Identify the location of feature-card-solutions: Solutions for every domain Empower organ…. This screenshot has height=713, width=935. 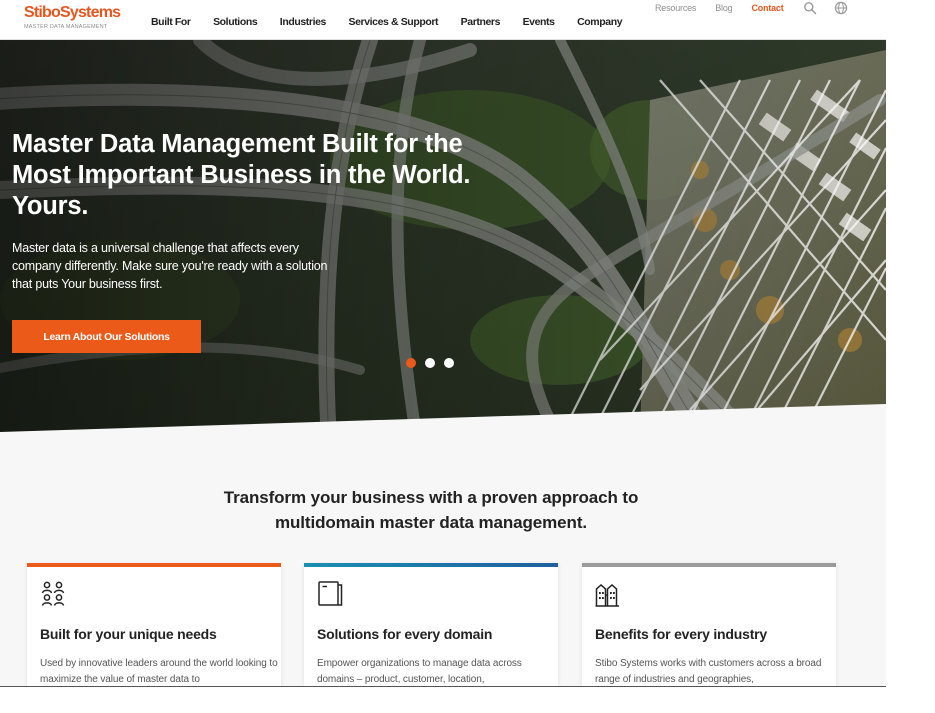
(431, 624).